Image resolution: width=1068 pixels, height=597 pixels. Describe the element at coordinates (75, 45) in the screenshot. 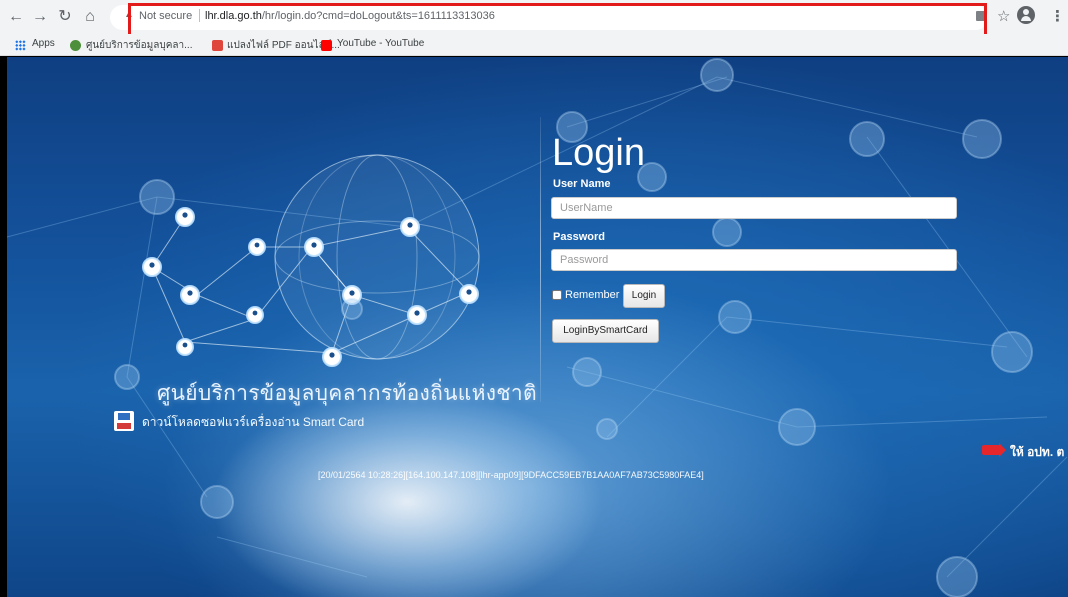

I see `site-favicon-icon` at that location.